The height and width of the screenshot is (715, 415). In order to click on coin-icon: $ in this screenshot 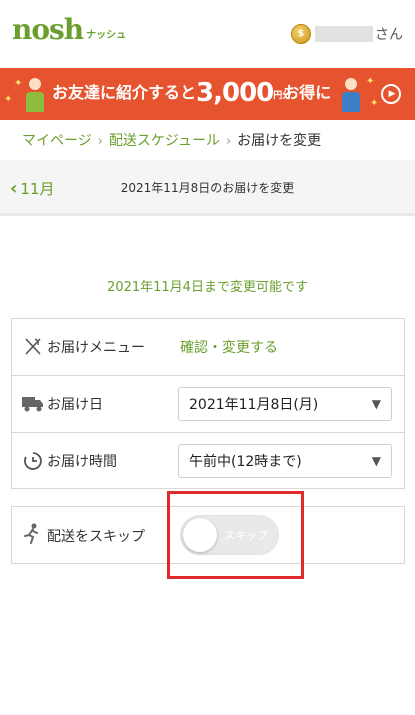, I will do `click(301, 34)`.